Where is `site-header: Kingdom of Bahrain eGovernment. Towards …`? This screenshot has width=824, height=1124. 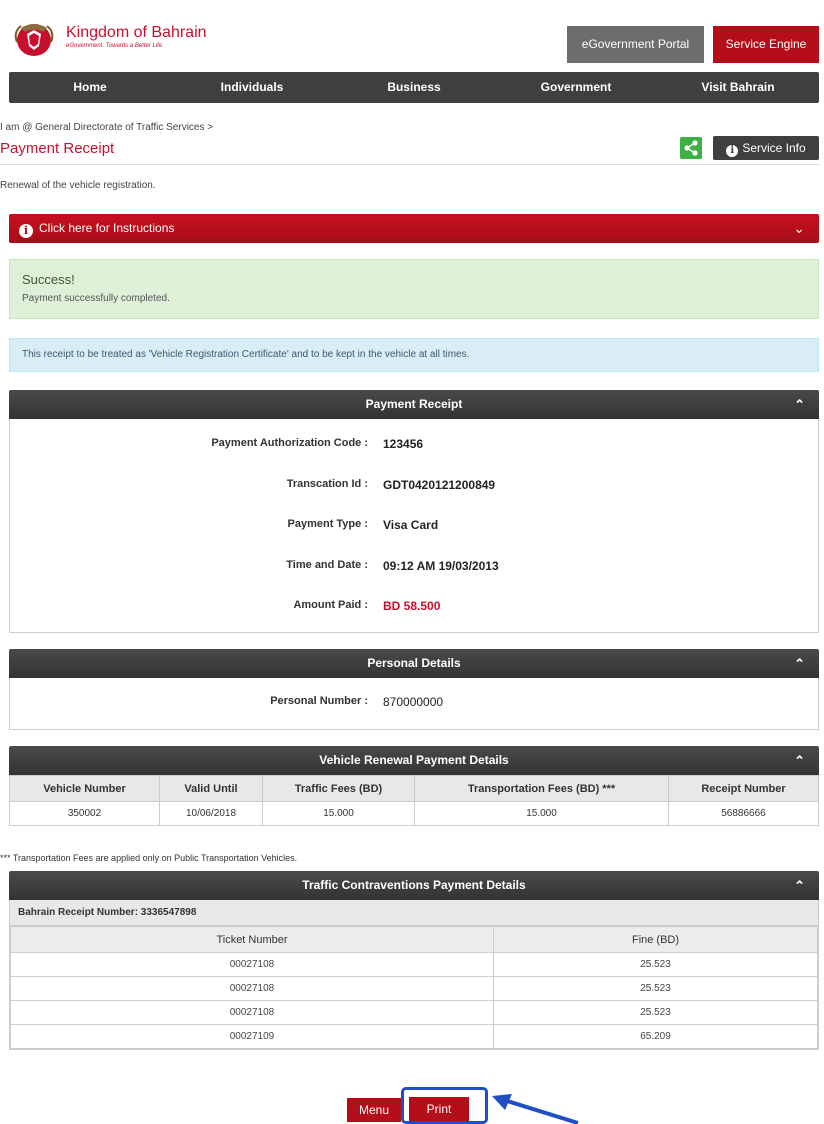 site-header: Kingdom of Bahrain eGovernment. Towards … is located at coordinates (412, 36).